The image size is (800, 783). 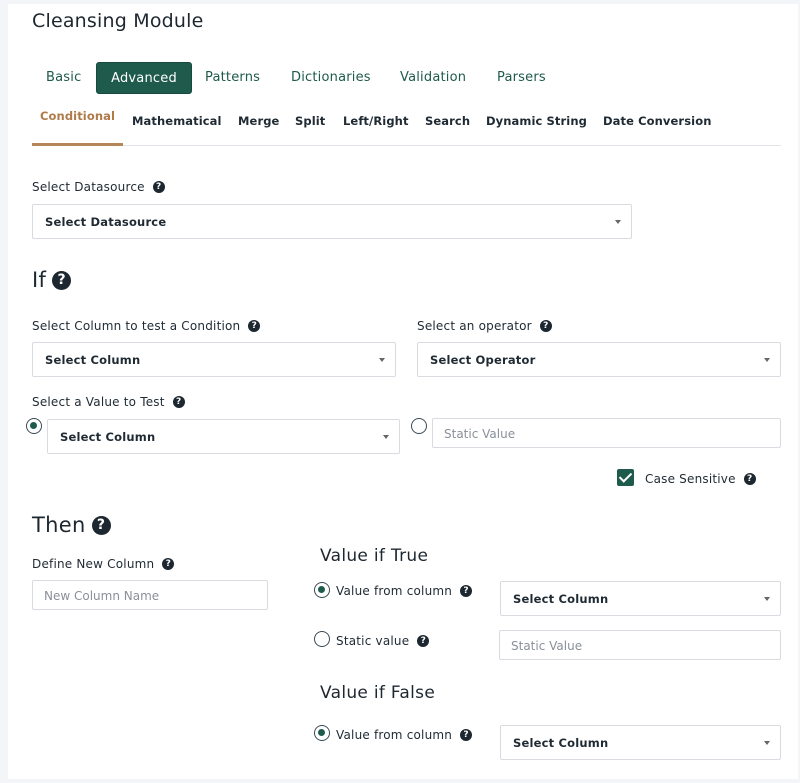 I want to click on subtab-split: Split, so click(x=310, y=121).